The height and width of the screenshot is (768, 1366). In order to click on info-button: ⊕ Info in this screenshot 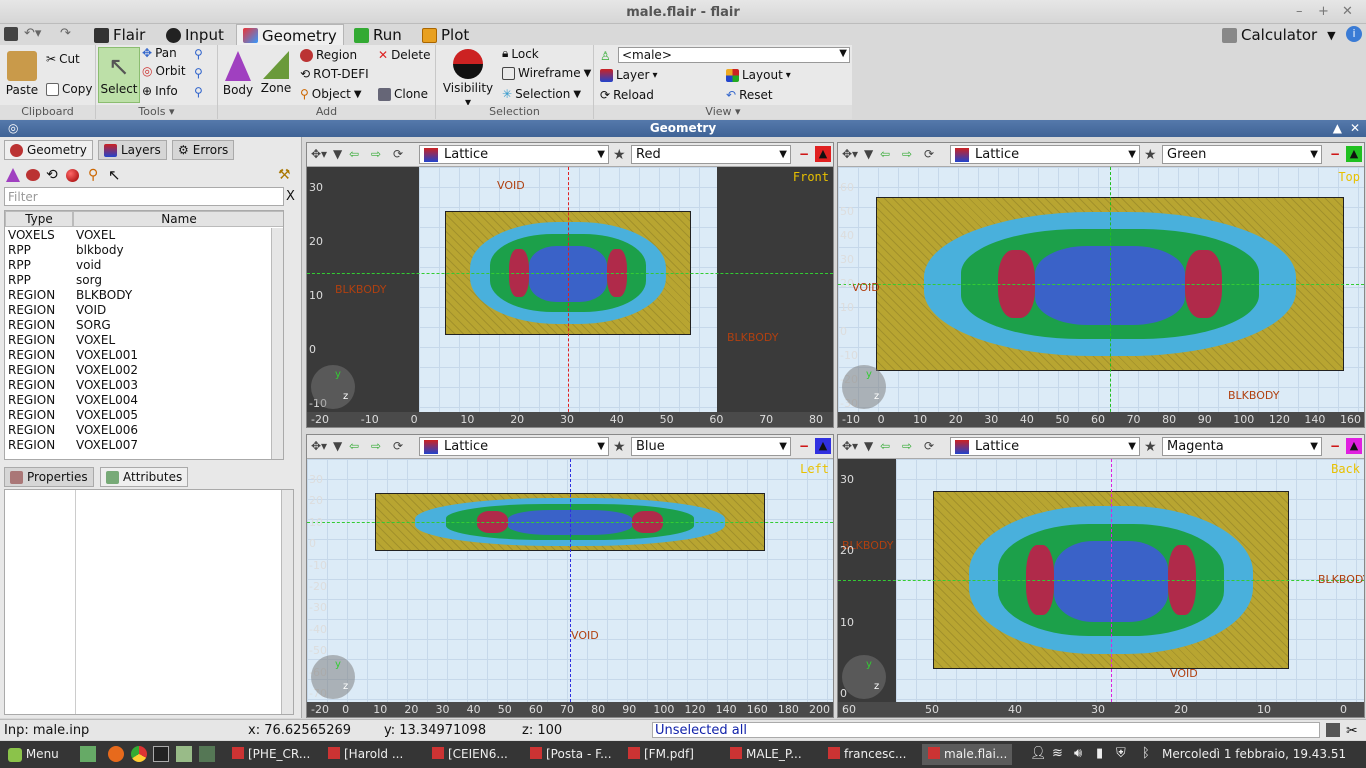, I will do `click(160, 91)`.